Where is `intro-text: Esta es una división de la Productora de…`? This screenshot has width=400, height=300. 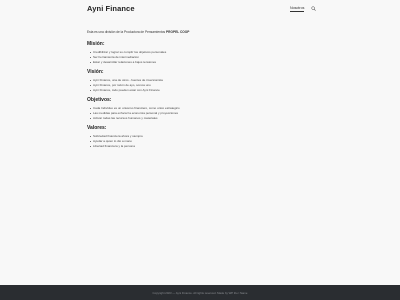
intro-text: Esta es una división de la Productora de… is located at coordinates (200, 32).